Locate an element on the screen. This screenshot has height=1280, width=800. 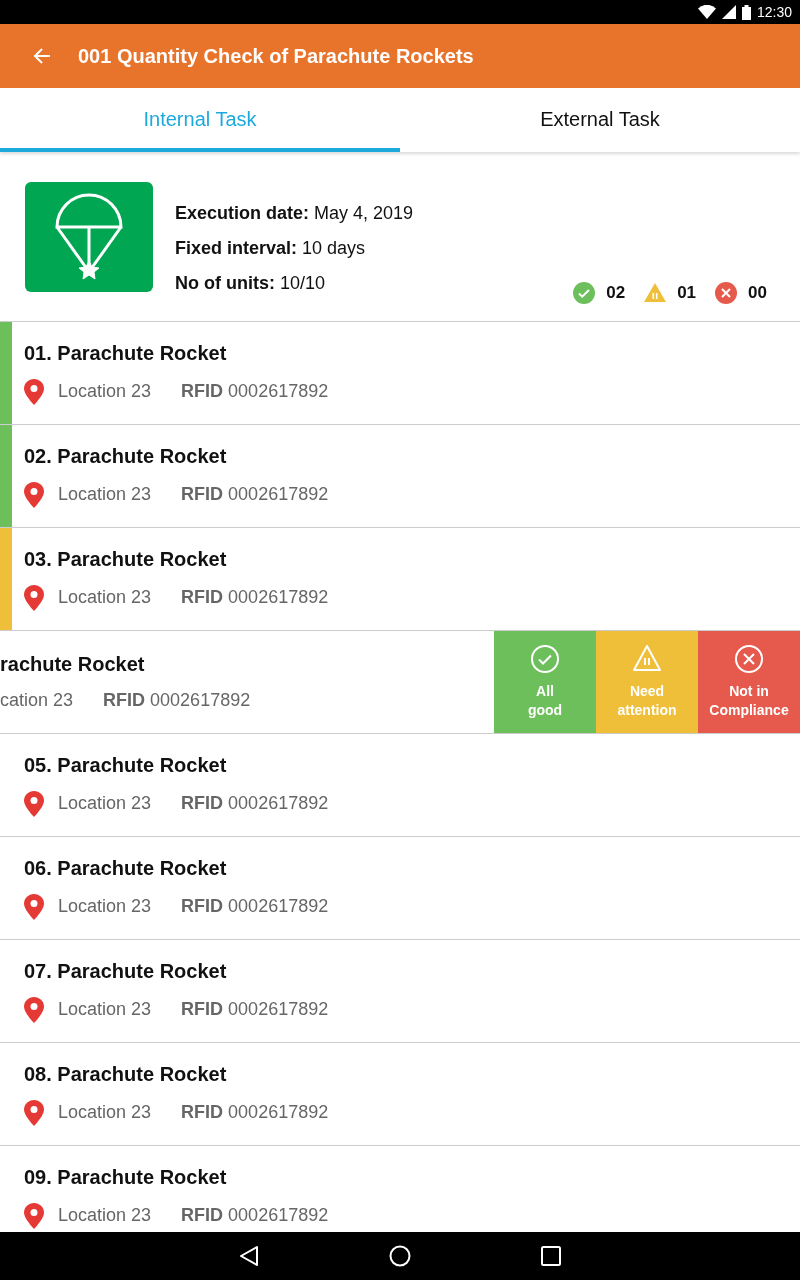
wifi-icon is located at coordinates (706, 12).